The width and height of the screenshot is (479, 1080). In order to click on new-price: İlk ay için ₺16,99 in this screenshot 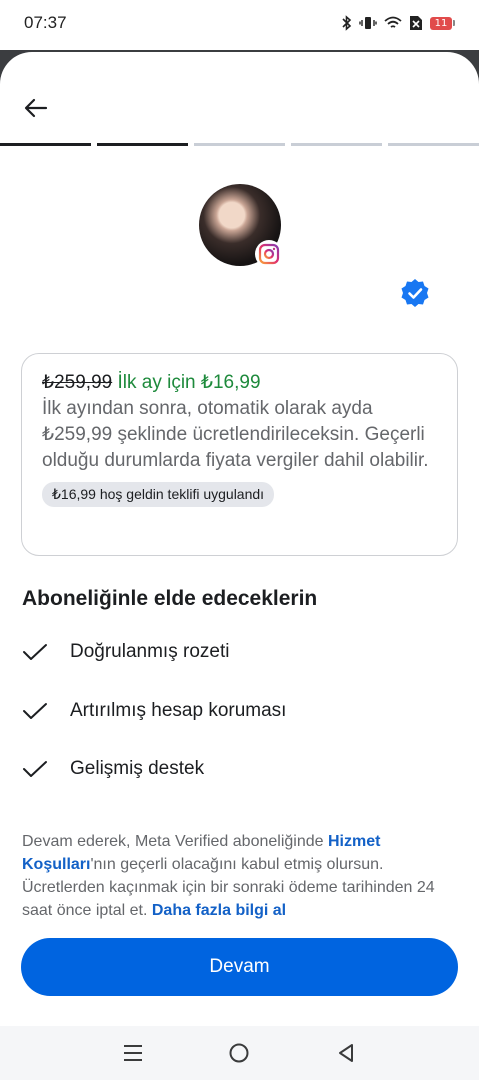, I will do `click(189, 382)`.